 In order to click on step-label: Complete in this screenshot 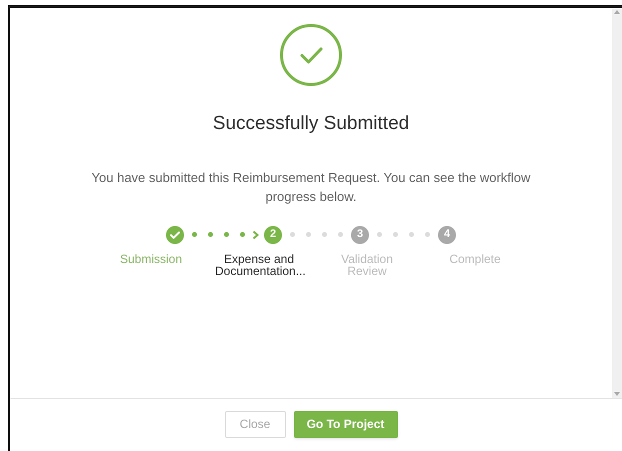, I will do `click(475, 260)`.